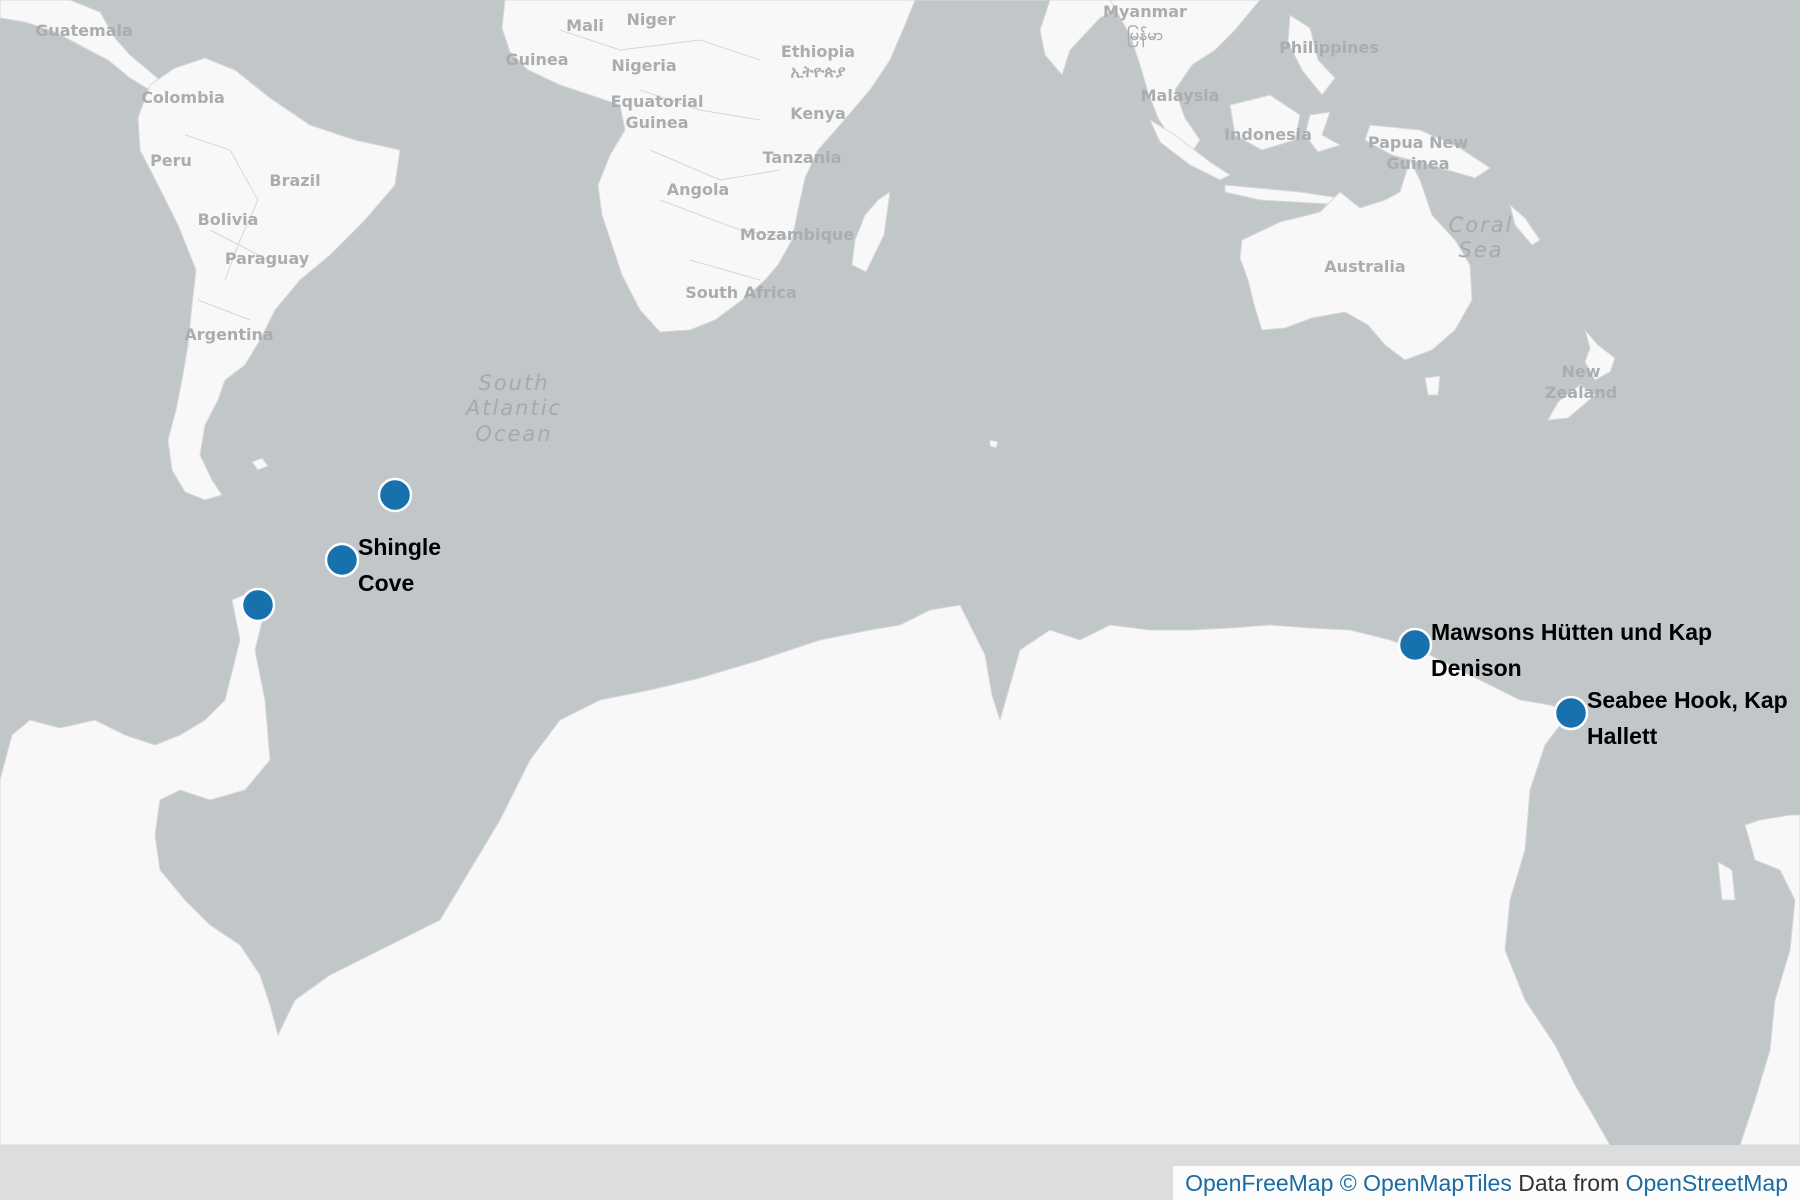 Image resolution: width=1800 pixels, height=1200 pixels. What do you see at coordinates (1687, 700) in the screenshot?
I see `marker-label-seabee-hook-line1: Seabee Hook, Kap` at bounding box center [1687, 700].